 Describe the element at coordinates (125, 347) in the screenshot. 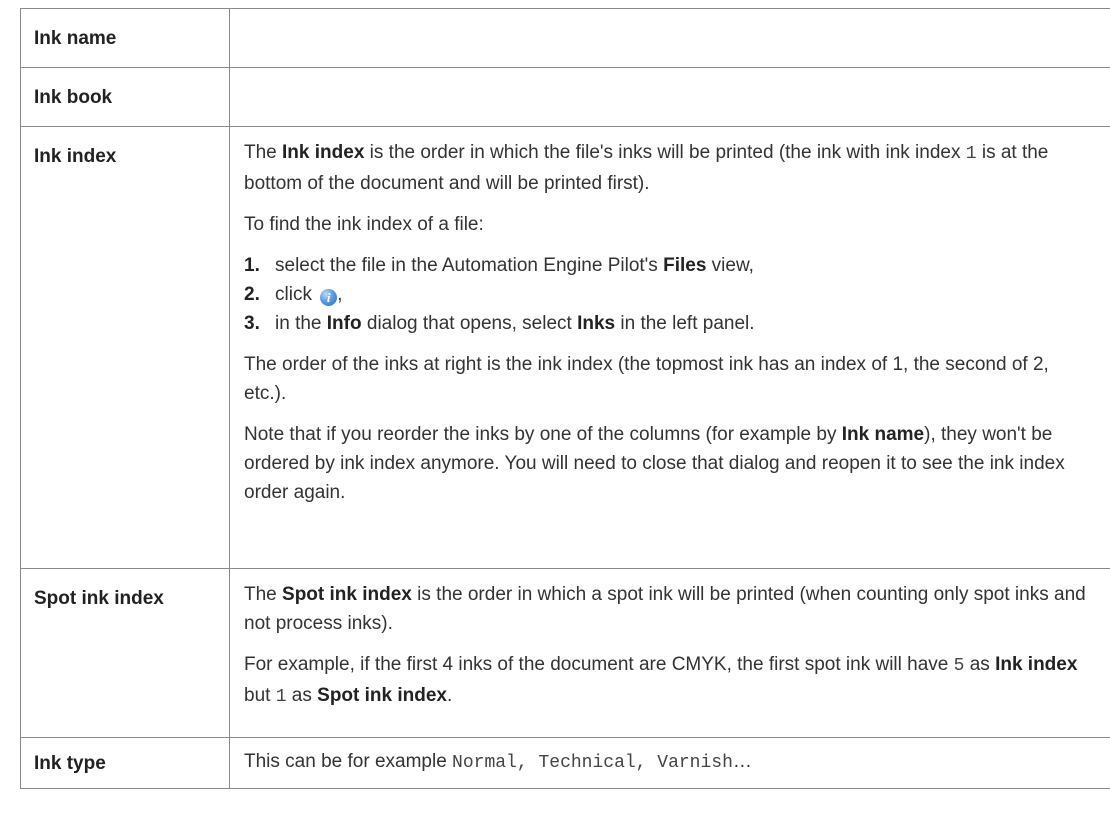

I see `term-cell: Ink index` at that location.